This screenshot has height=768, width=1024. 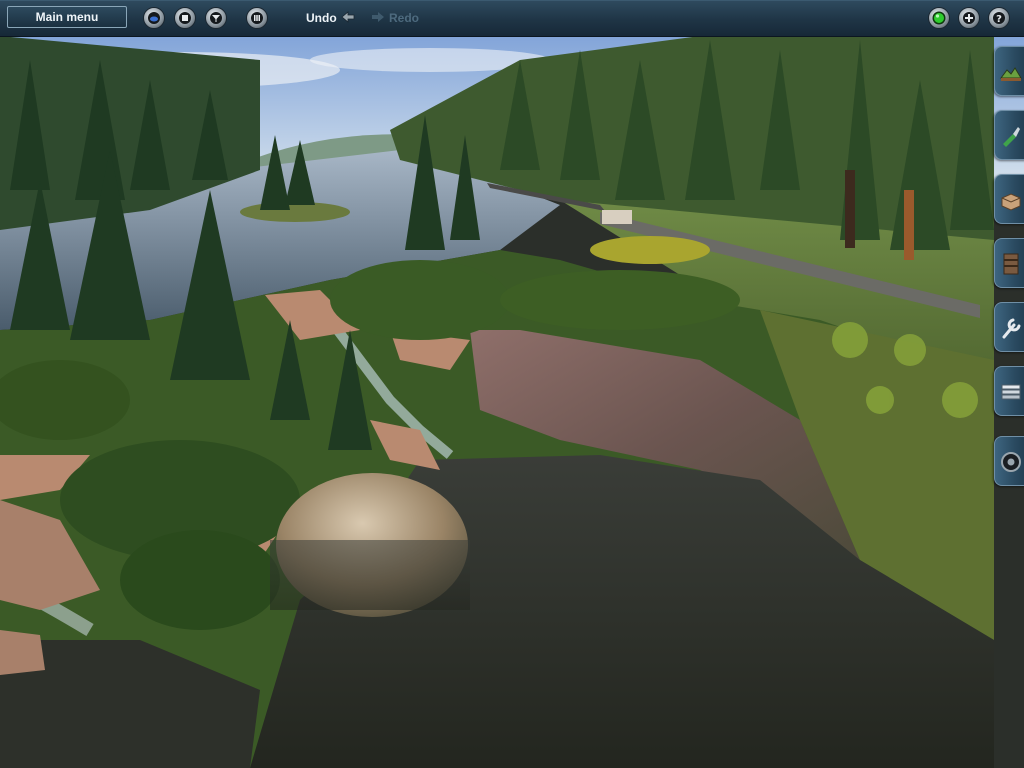 I want to click on stop-button, so click(x=185, y=18).